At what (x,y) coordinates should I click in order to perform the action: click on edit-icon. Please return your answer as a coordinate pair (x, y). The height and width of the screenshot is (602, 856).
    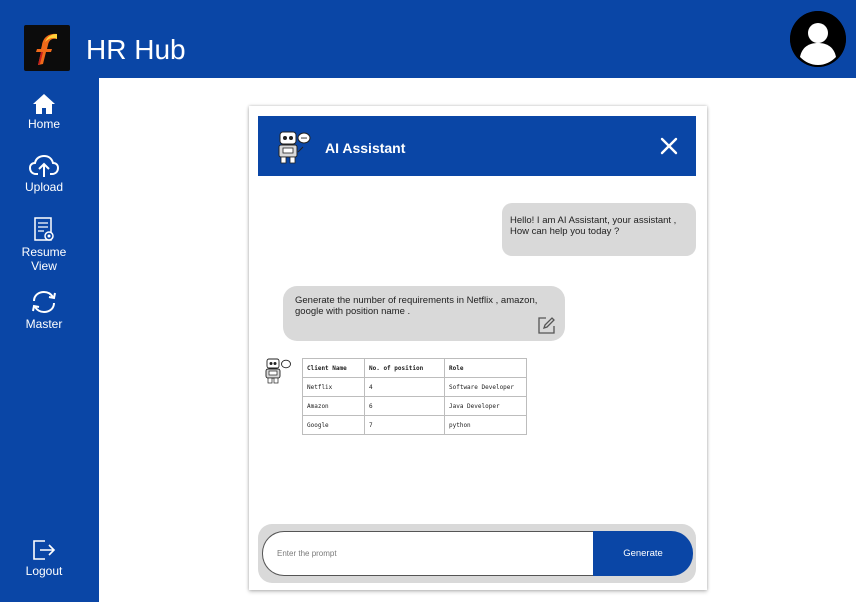
    Looking at the image, I should click on (546, 325).